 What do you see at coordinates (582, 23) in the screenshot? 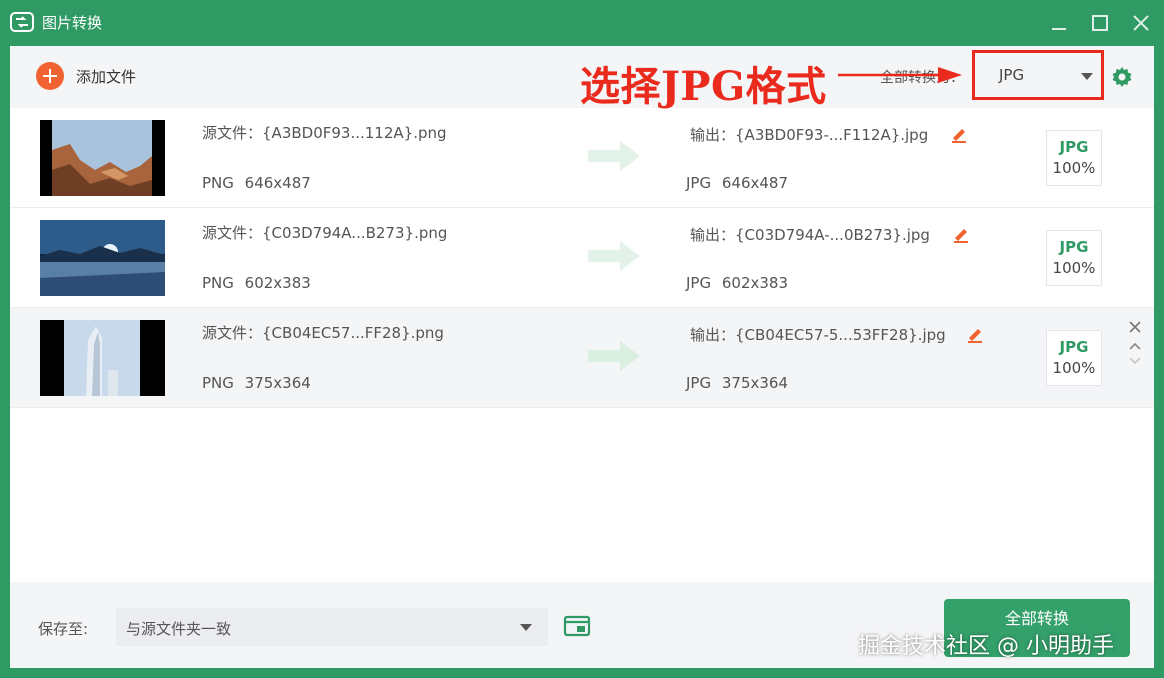
I see `title-bar: 图片转换` at bounding box center [582, 23].